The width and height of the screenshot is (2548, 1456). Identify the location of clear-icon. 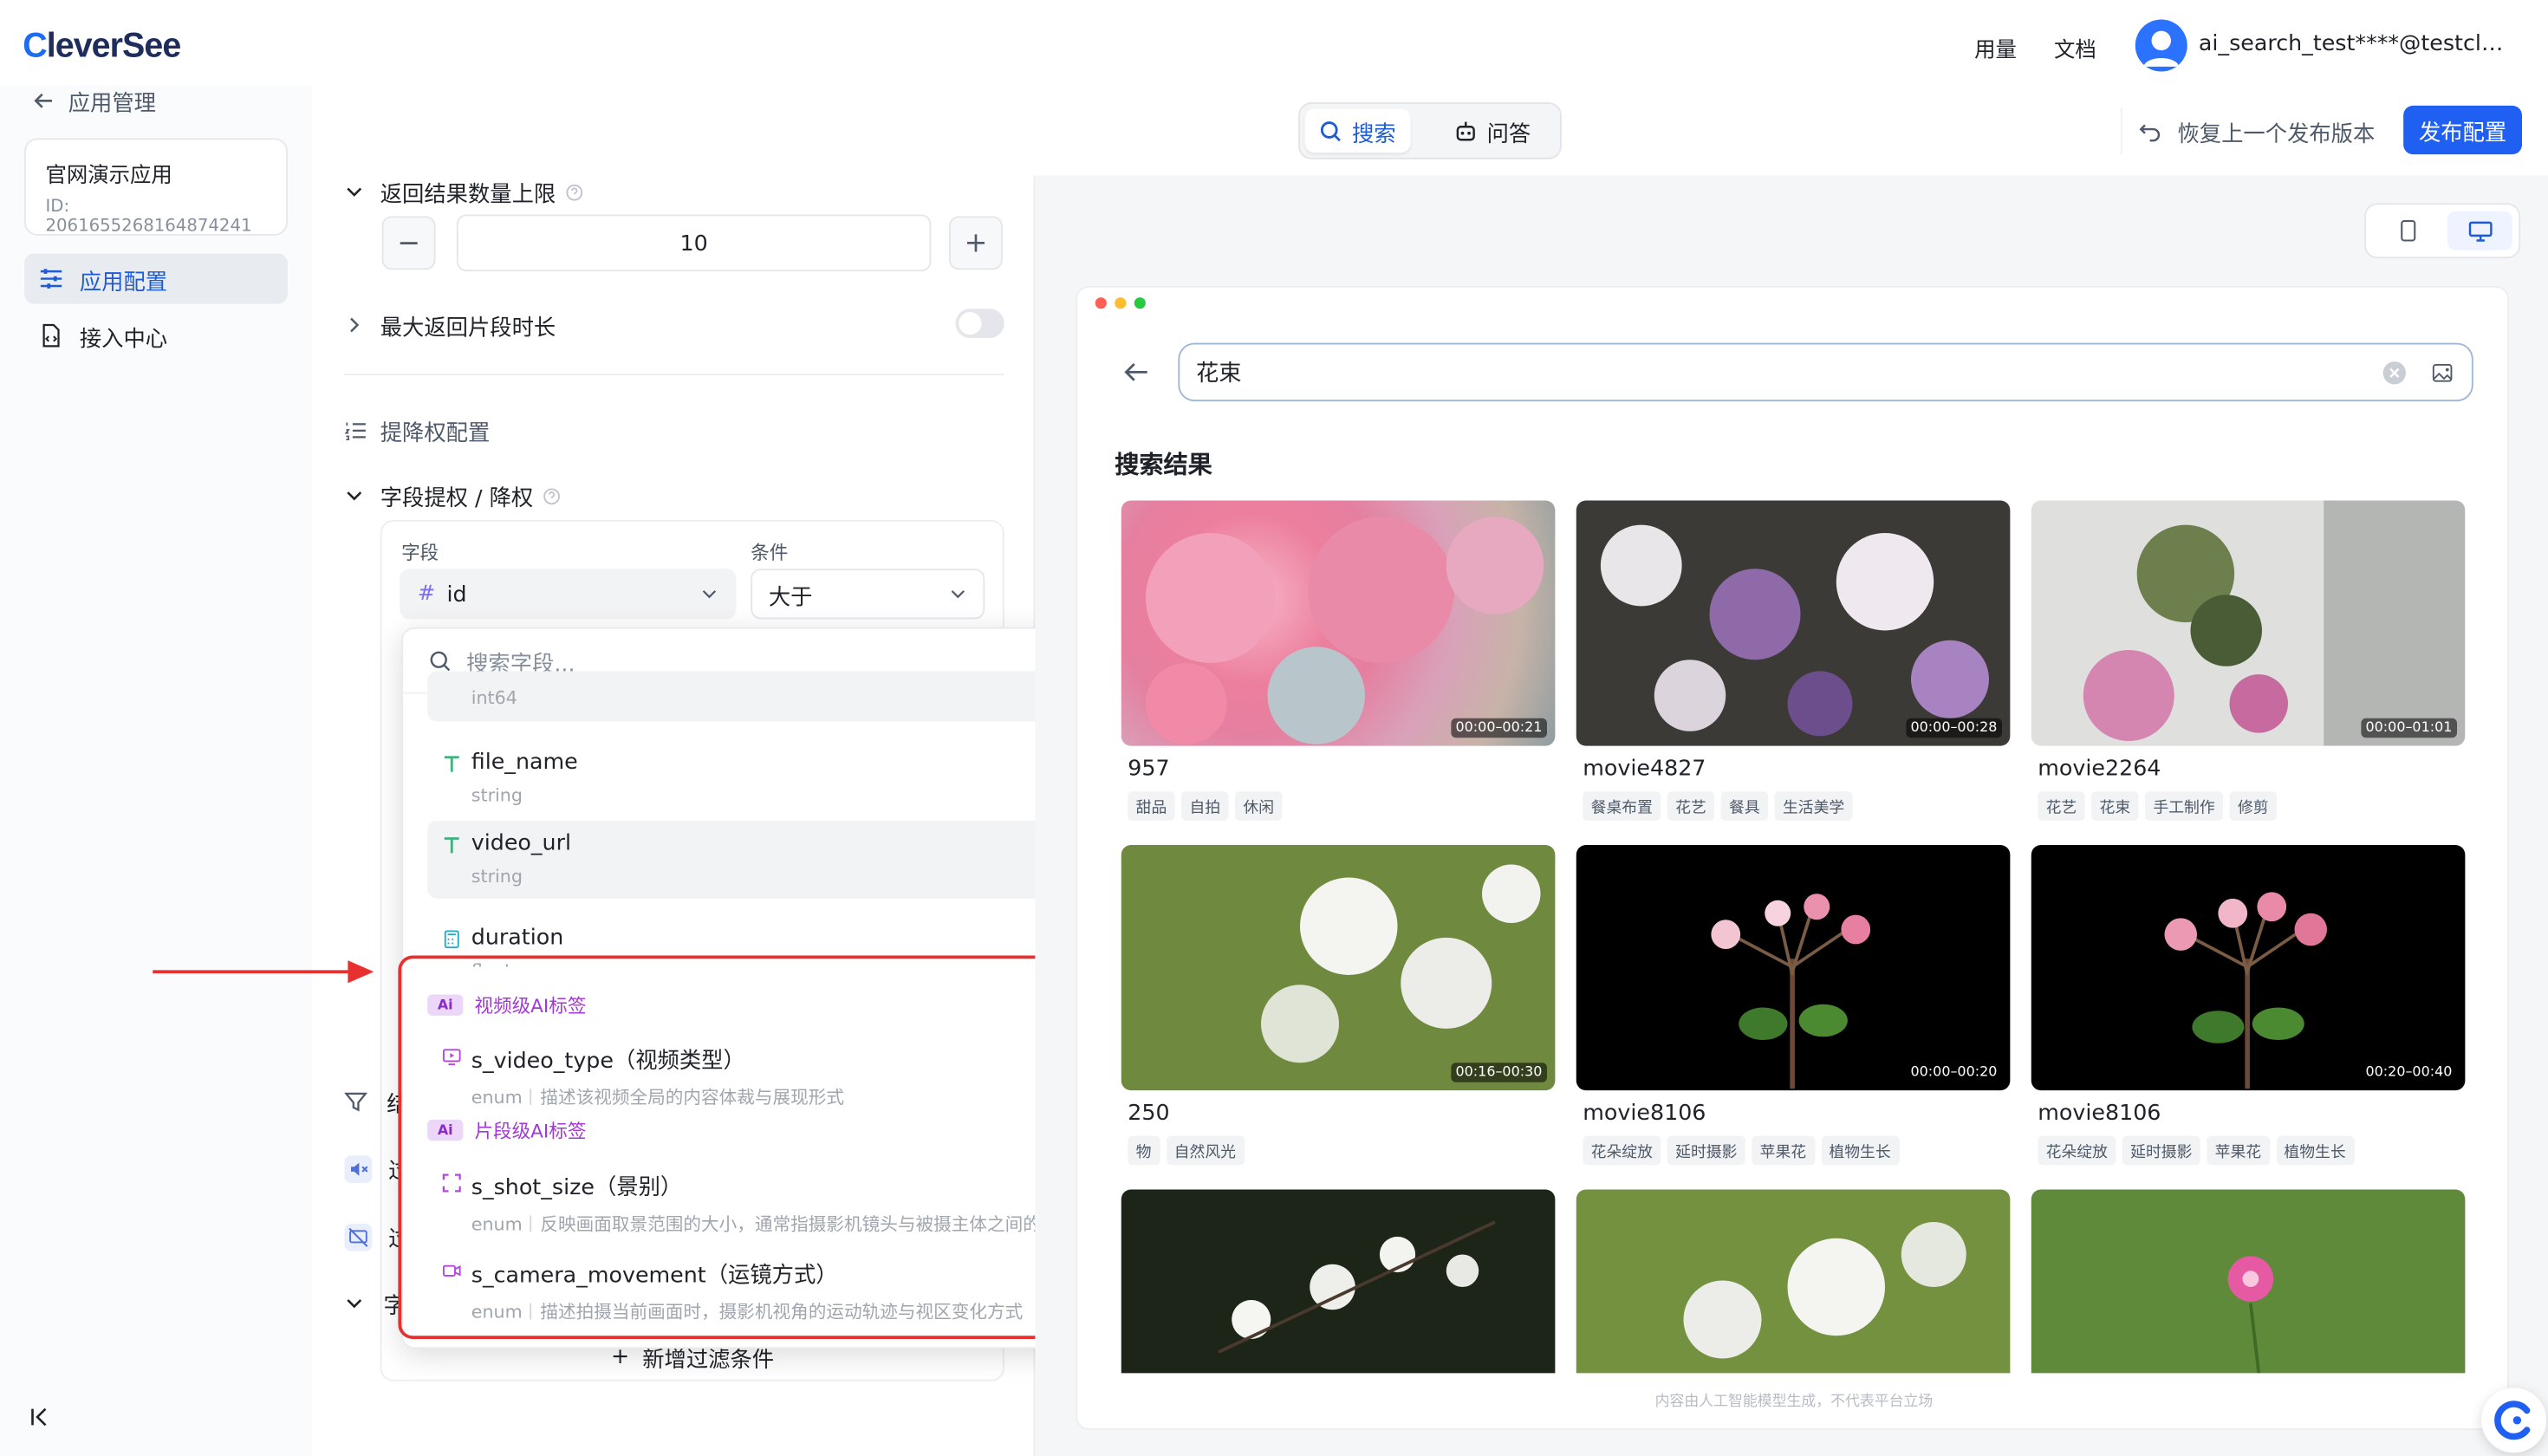
(2394, 373).